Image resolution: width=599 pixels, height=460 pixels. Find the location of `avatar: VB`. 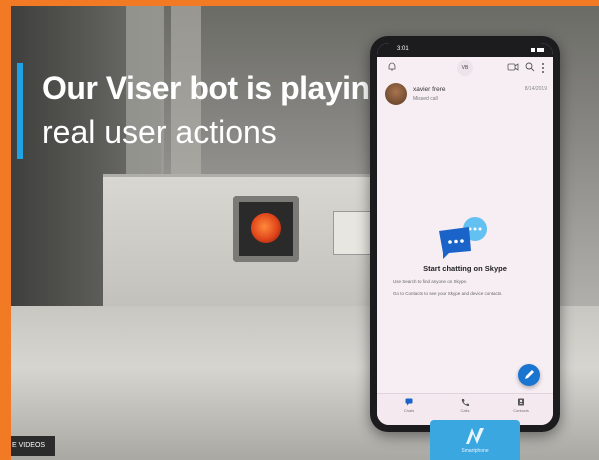

avatar: VB is located at coordinates (465, 68).